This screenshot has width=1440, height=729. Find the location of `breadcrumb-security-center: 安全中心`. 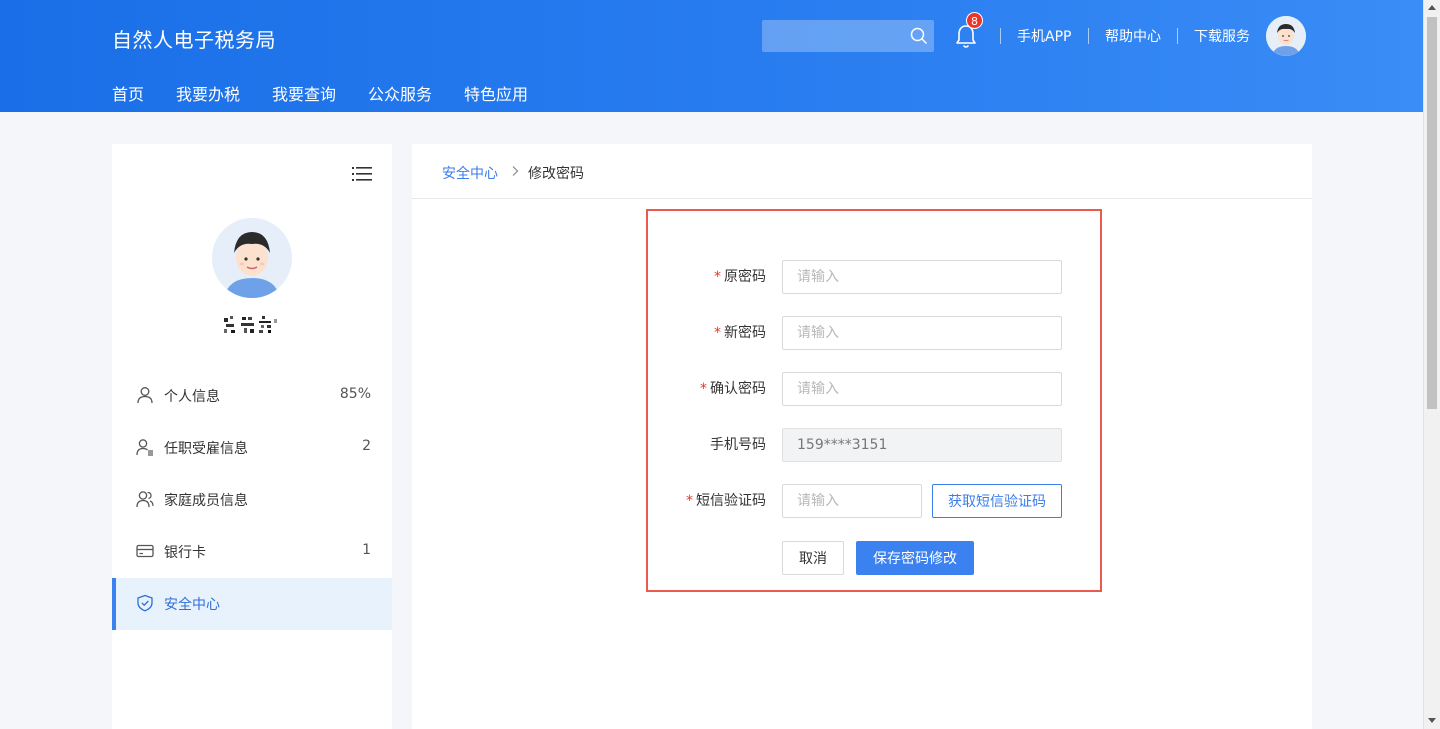

breadcrumb-security-center: 安全中心 is located at coordinates (470, 173).